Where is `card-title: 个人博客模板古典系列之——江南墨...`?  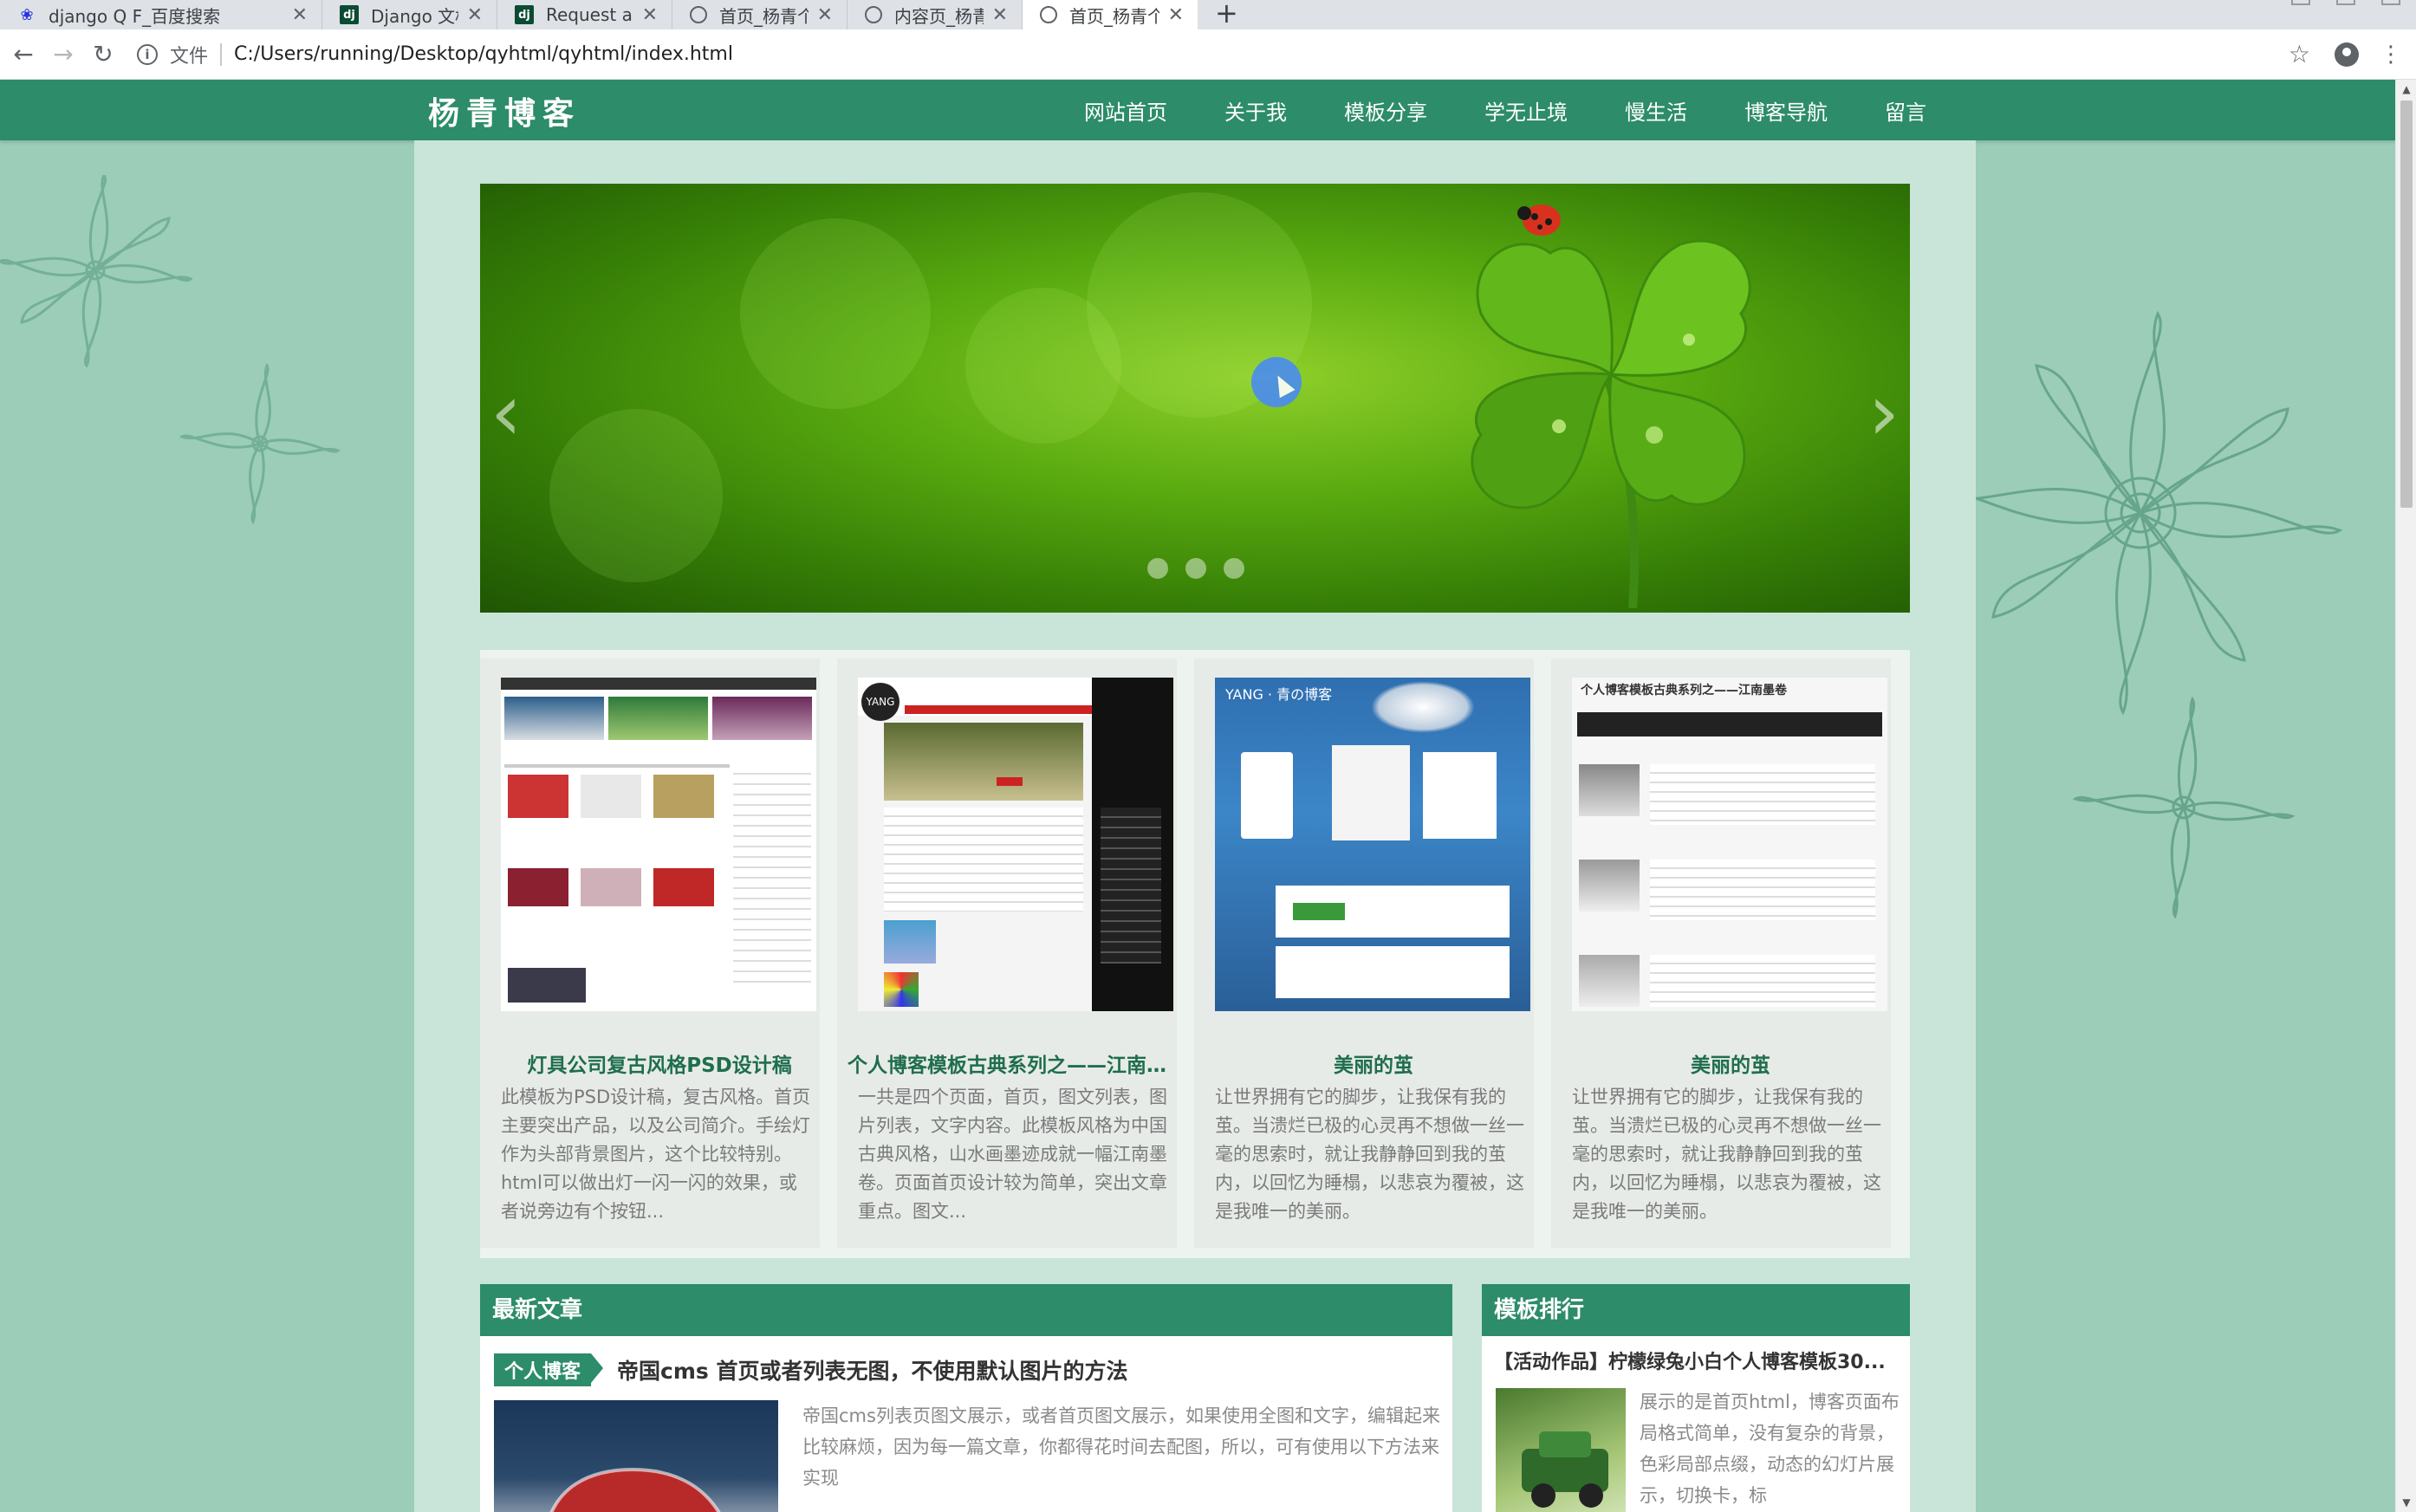
card-title: 个人博客模板古典系列之——江南墨... is located at coordinates (1017, 1063).